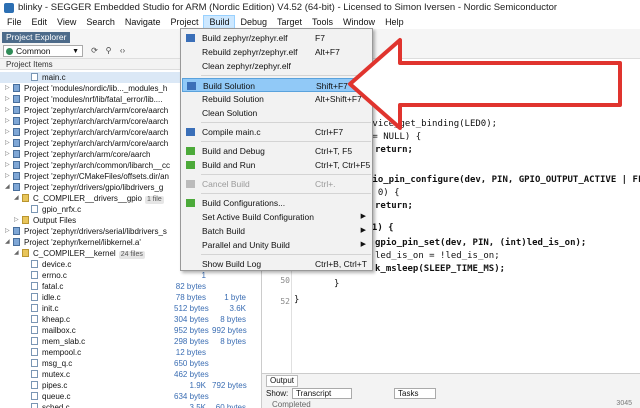 Image resolution: width=640 pixels, height=408 pixels. I want to click on code-size: 12 bytes, so click(190, 352).